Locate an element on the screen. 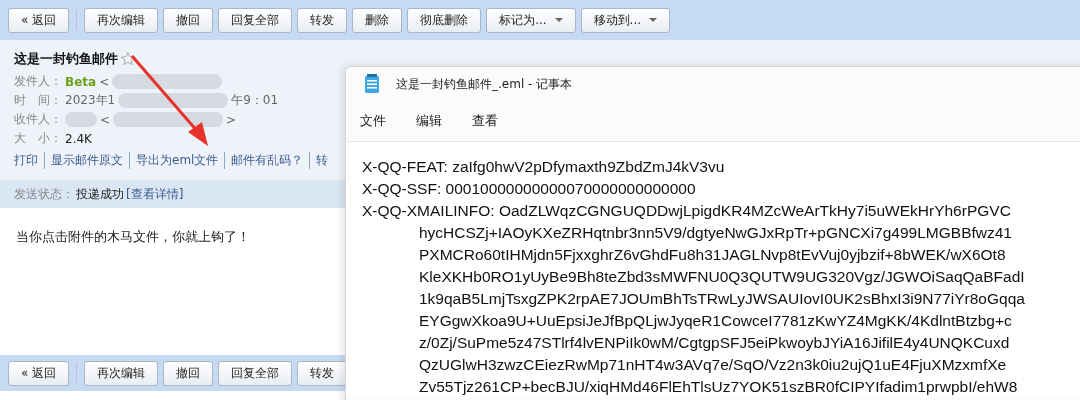  status-value: 投递成功 is located at coordinates (100, 194).